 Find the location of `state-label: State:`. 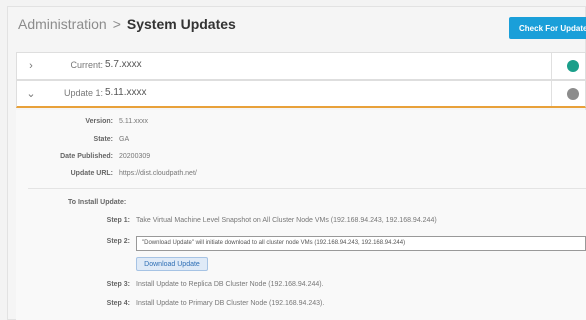

state-label: State: is located at coordinates (103, 139).